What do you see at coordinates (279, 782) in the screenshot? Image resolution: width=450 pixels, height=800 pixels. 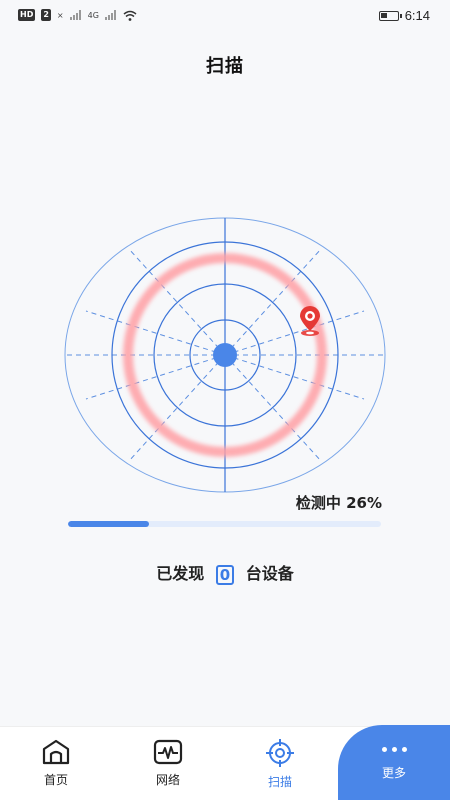 I see `nav-label-scan: 扫描` at bounding box center [279, 782].